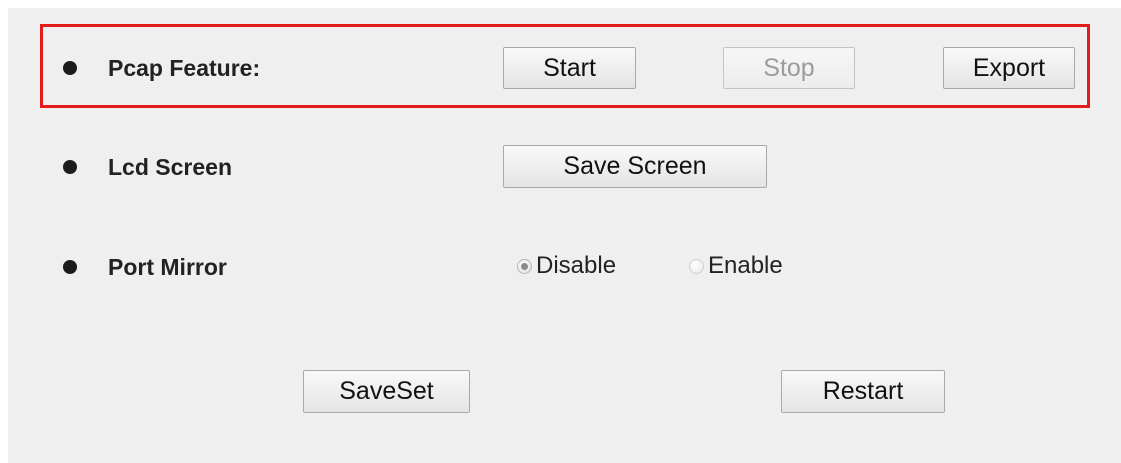 Image resolution: width=1121 pixels, height=463 pixels. Describe the element at coordinates (696, 266) in the screenshot. I see `enable-radio` at that location.